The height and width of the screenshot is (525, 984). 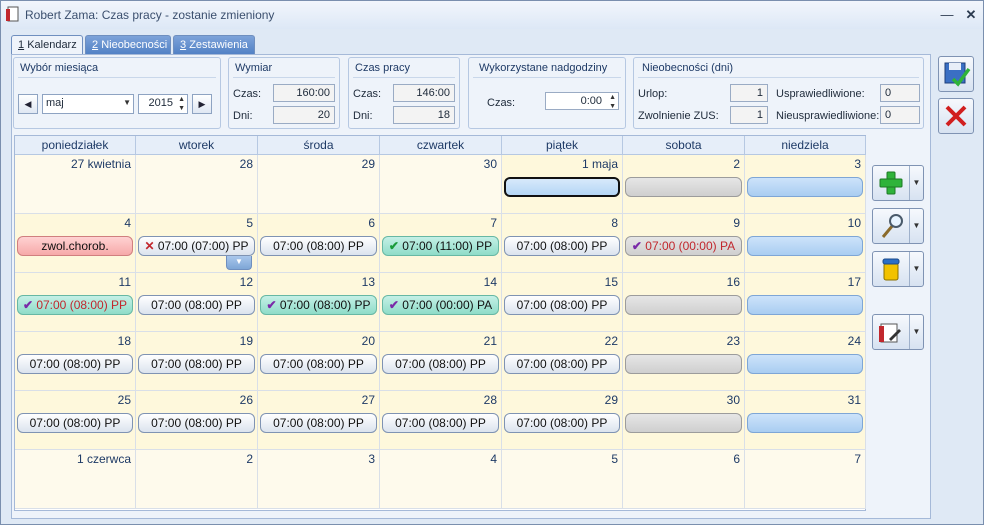 I want to click on calendar-day-cell: 10, so click(x=805, y=243).